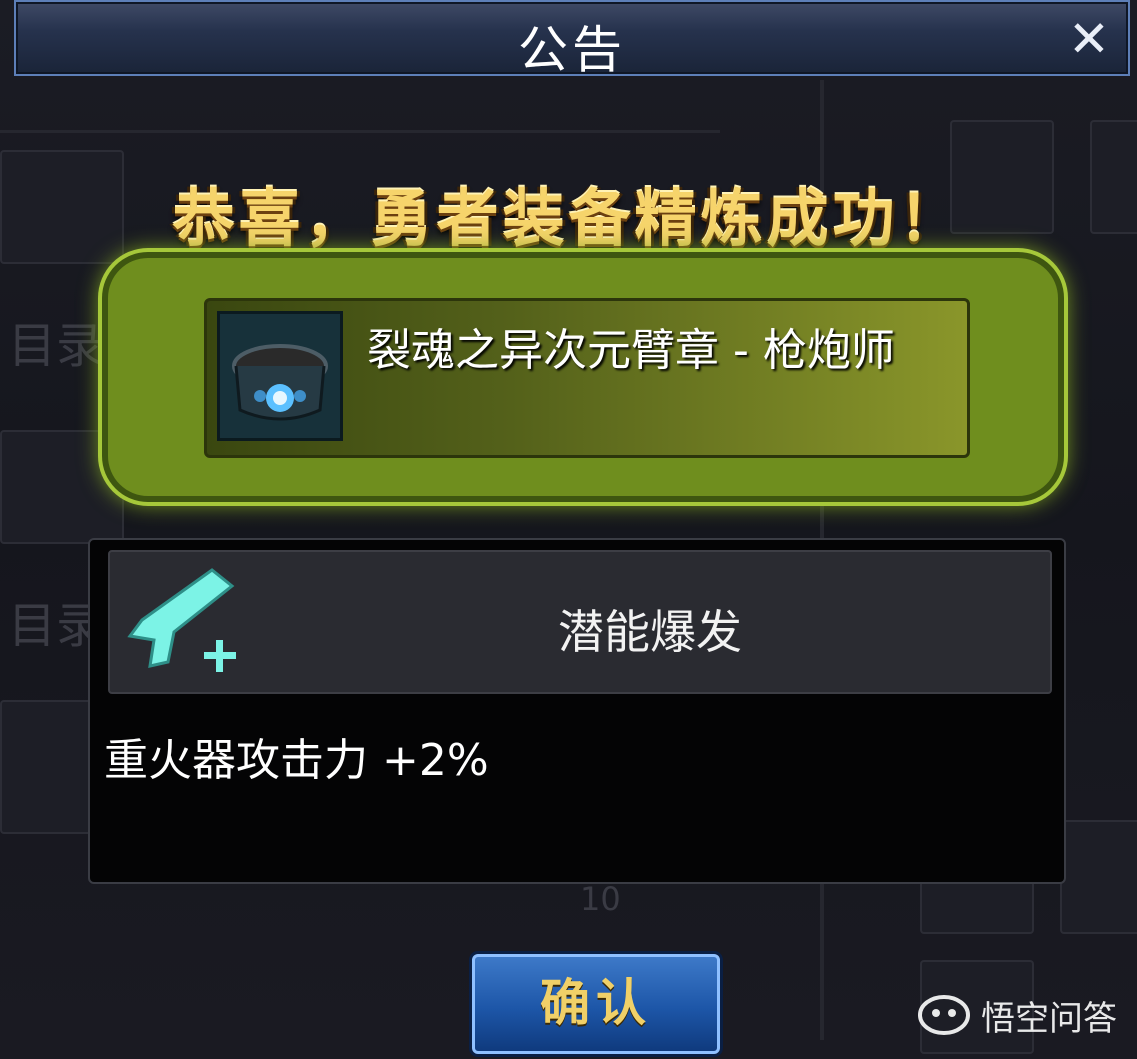 The image size is (1137, 1059). What do you see at coordinates (568, 218) in the screenshot?
I see `congrats-headline: 恭喜，勇者装备精炼成功！` at bounding box center [568, 218].